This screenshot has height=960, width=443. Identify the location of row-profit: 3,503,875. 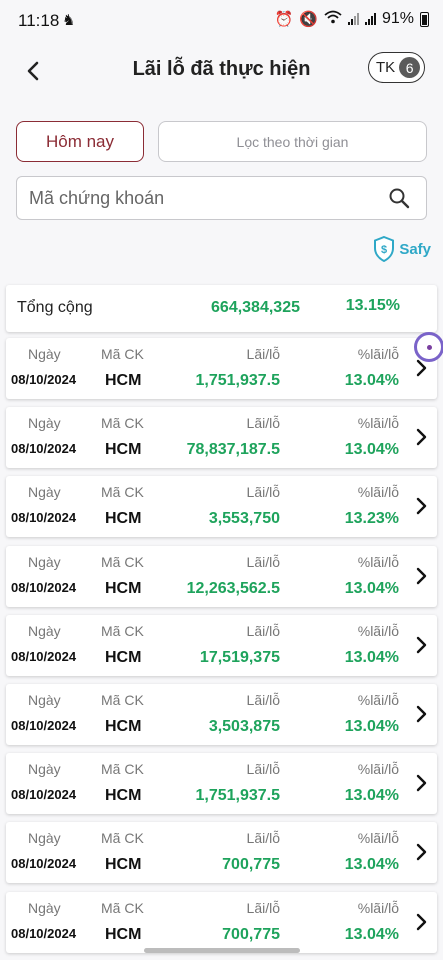
(244, 726).